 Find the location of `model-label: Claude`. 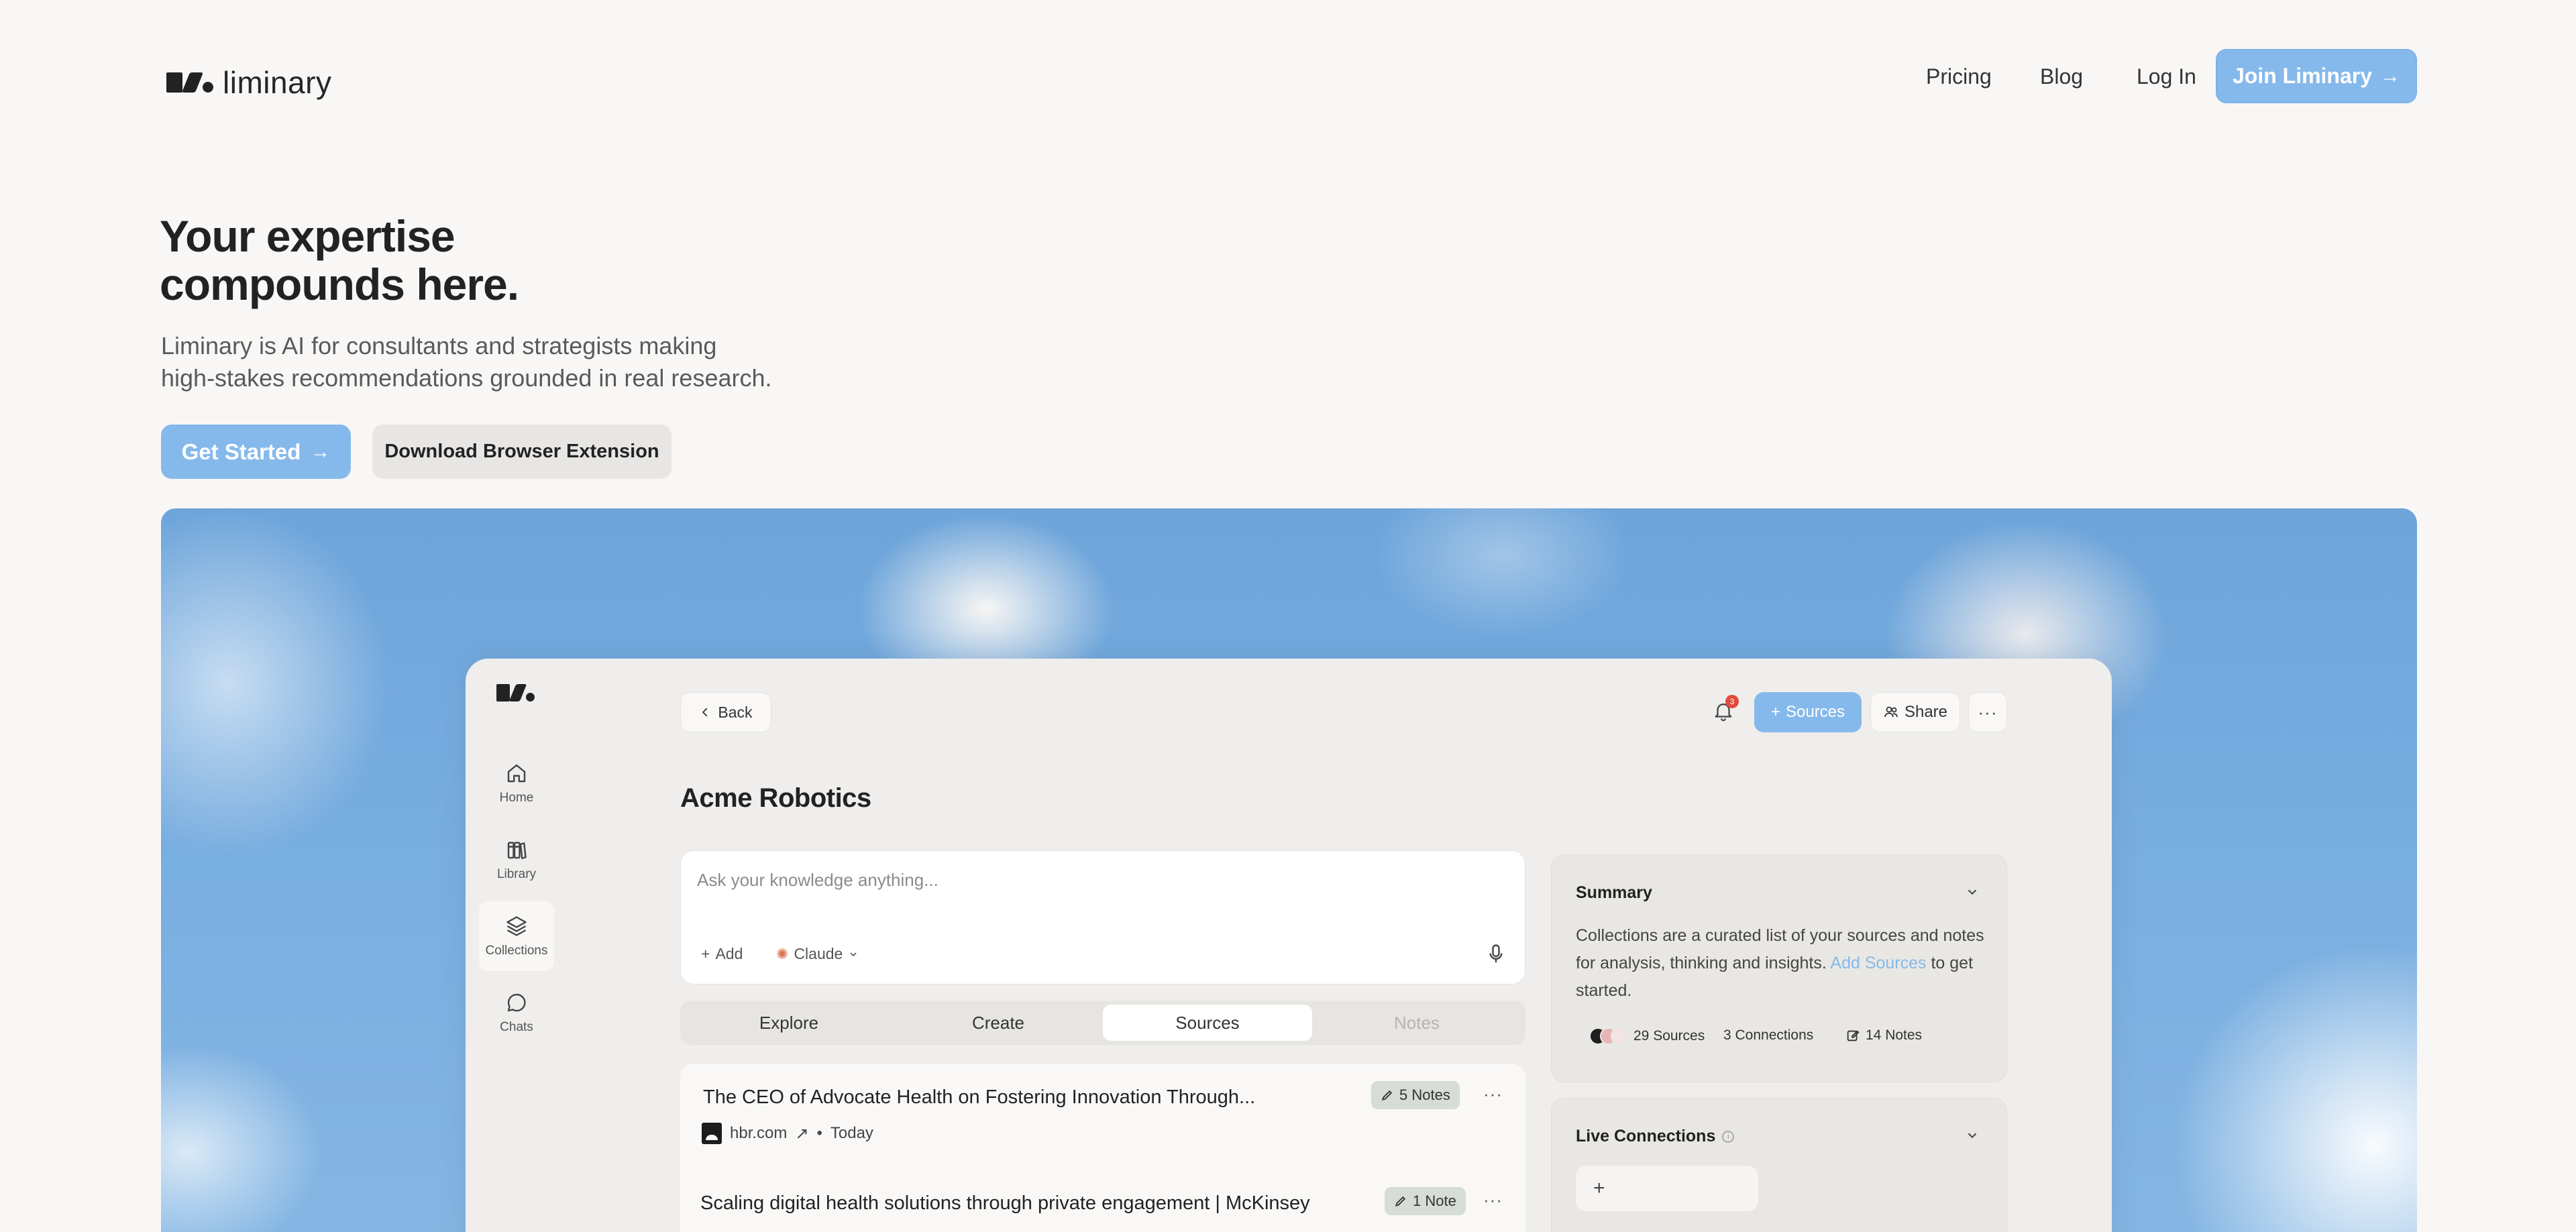

model-label: Claude is located at coordinates (818, 953).